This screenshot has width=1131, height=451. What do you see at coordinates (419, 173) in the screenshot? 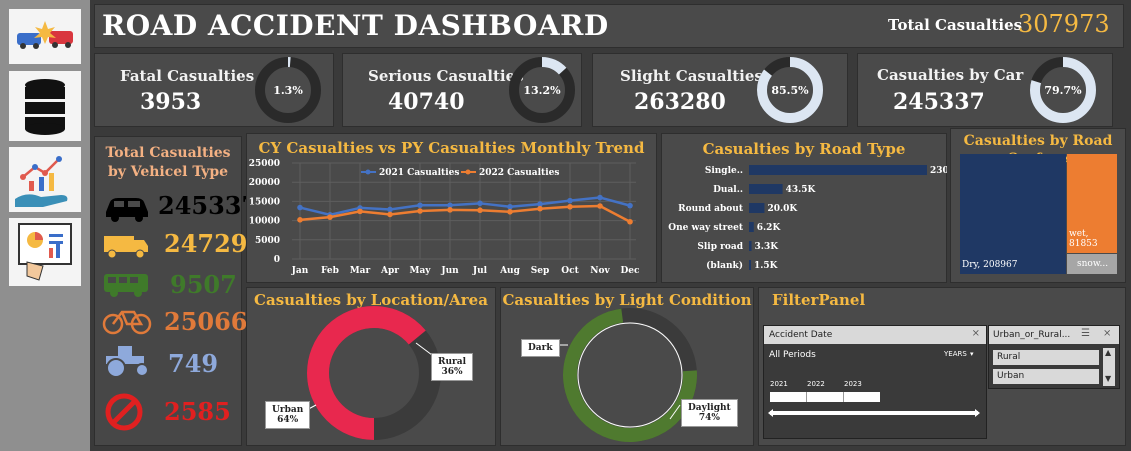
I see `legend-2021: 2021 Casualties` at bounding box center [419, 173].